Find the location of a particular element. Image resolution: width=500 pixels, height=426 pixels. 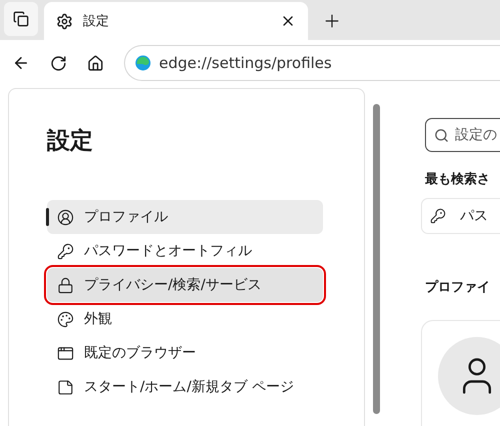

tab-title: 設定 is located at coordinates (96, 21).